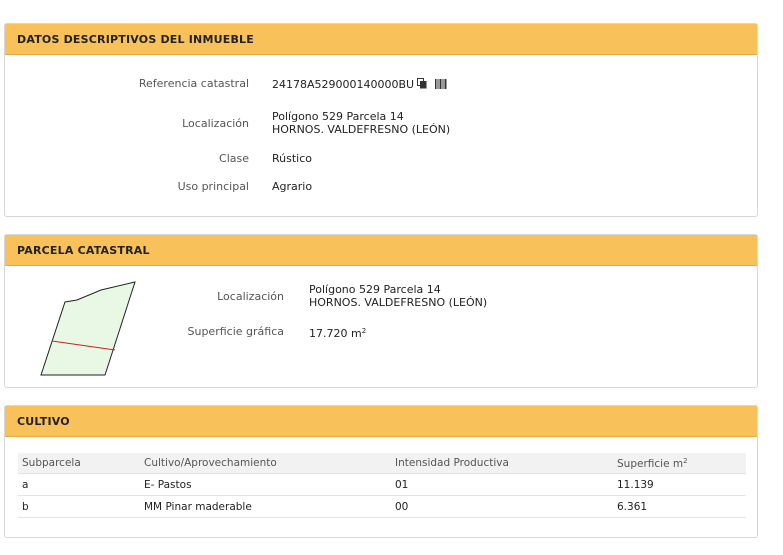  Describe the element at coordinates (441, 85) in the screenshot. I see `barcode-icon` at that location.